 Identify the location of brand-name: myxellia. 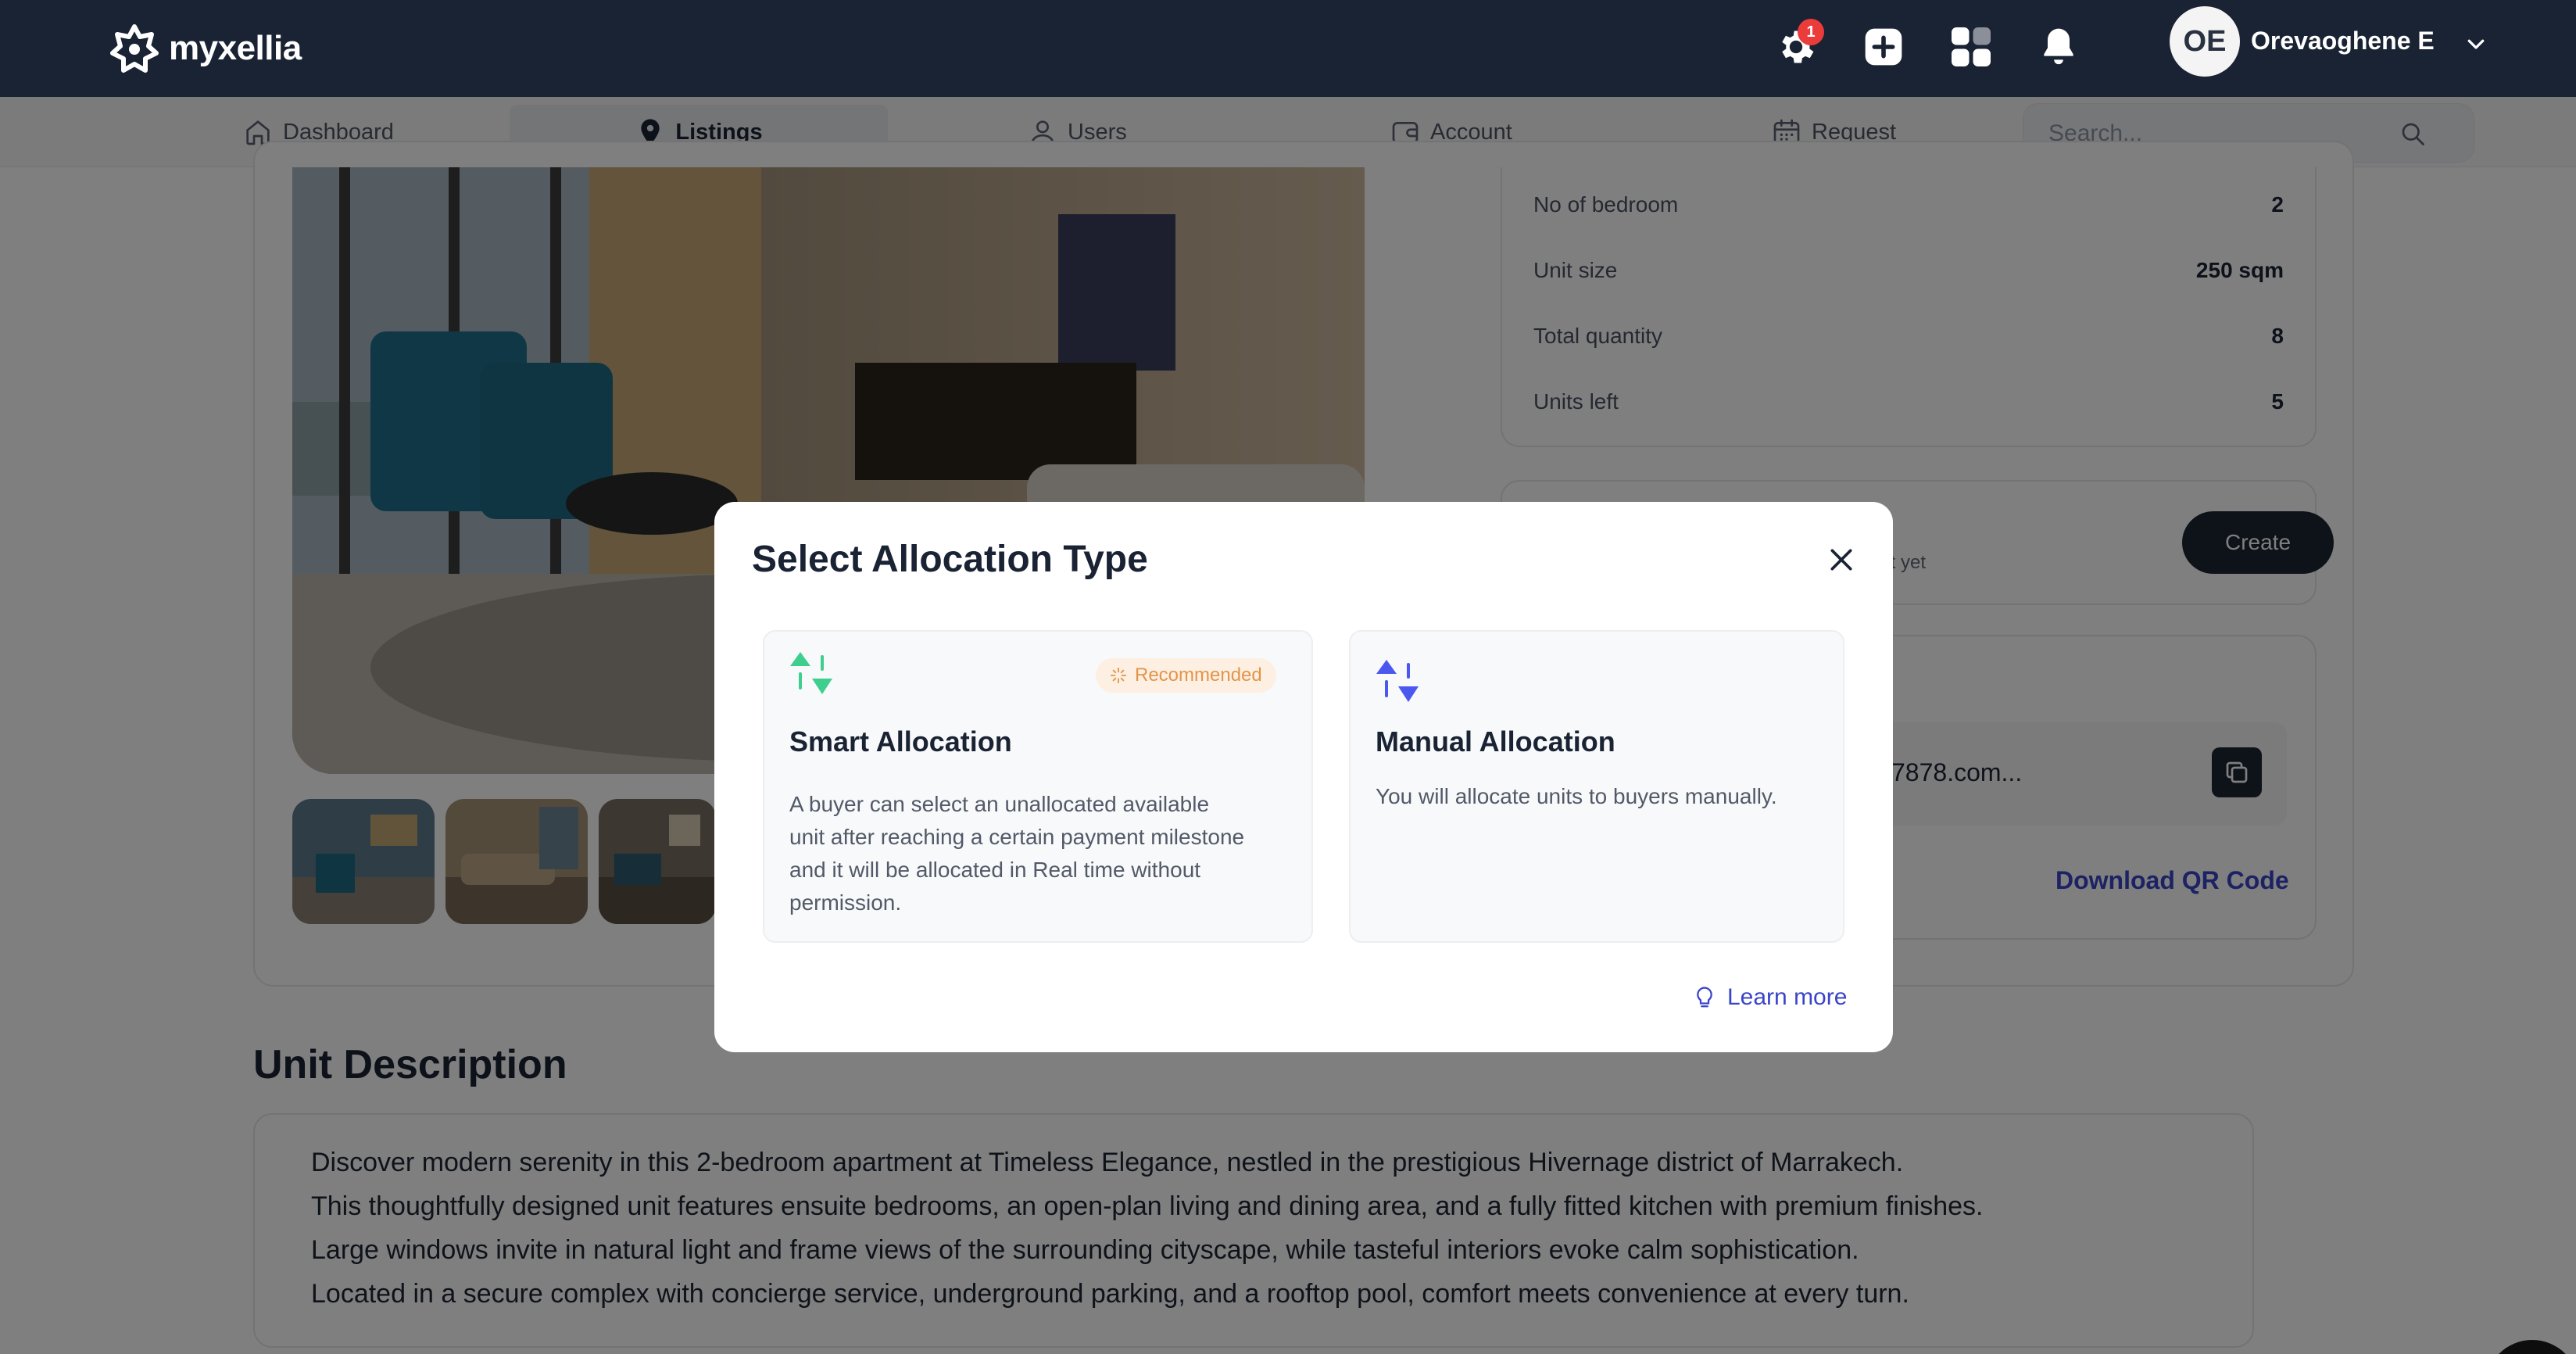
(235, 48).